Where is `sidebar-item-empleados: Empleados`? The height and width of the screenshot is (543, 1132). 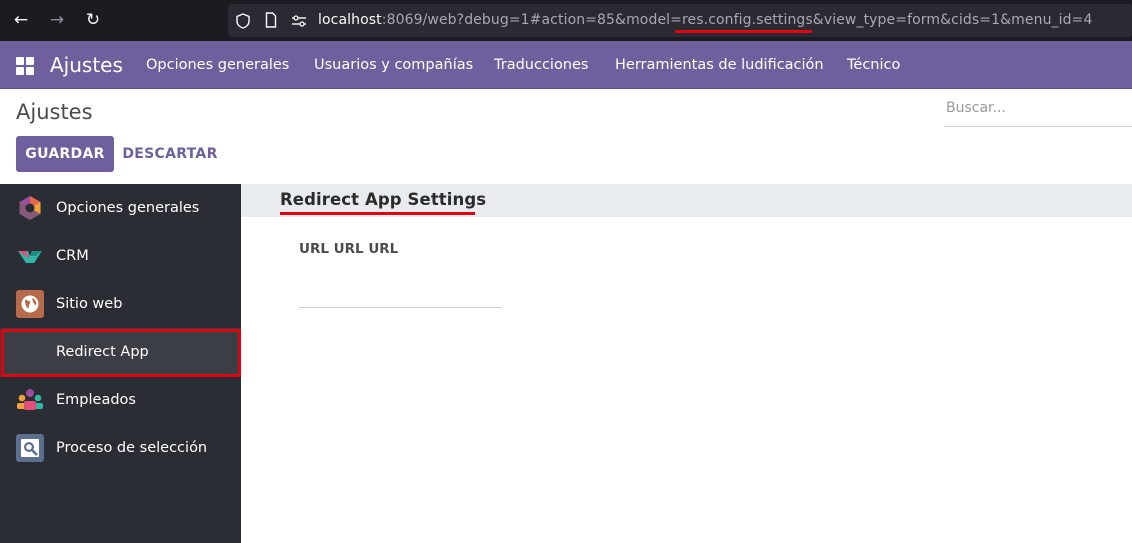
sidebar-item-empleados: Empleados is located at coordinates (120, 400).